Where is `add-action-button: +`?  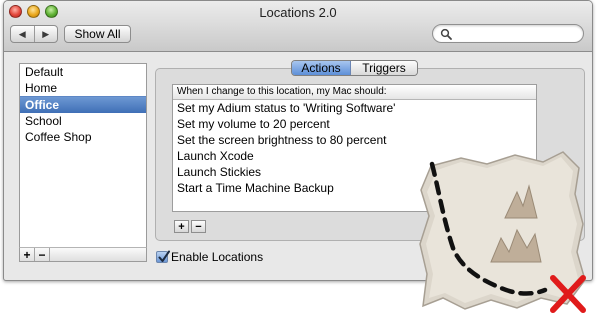 add-action-button: + is located at coordinates (181, 226).